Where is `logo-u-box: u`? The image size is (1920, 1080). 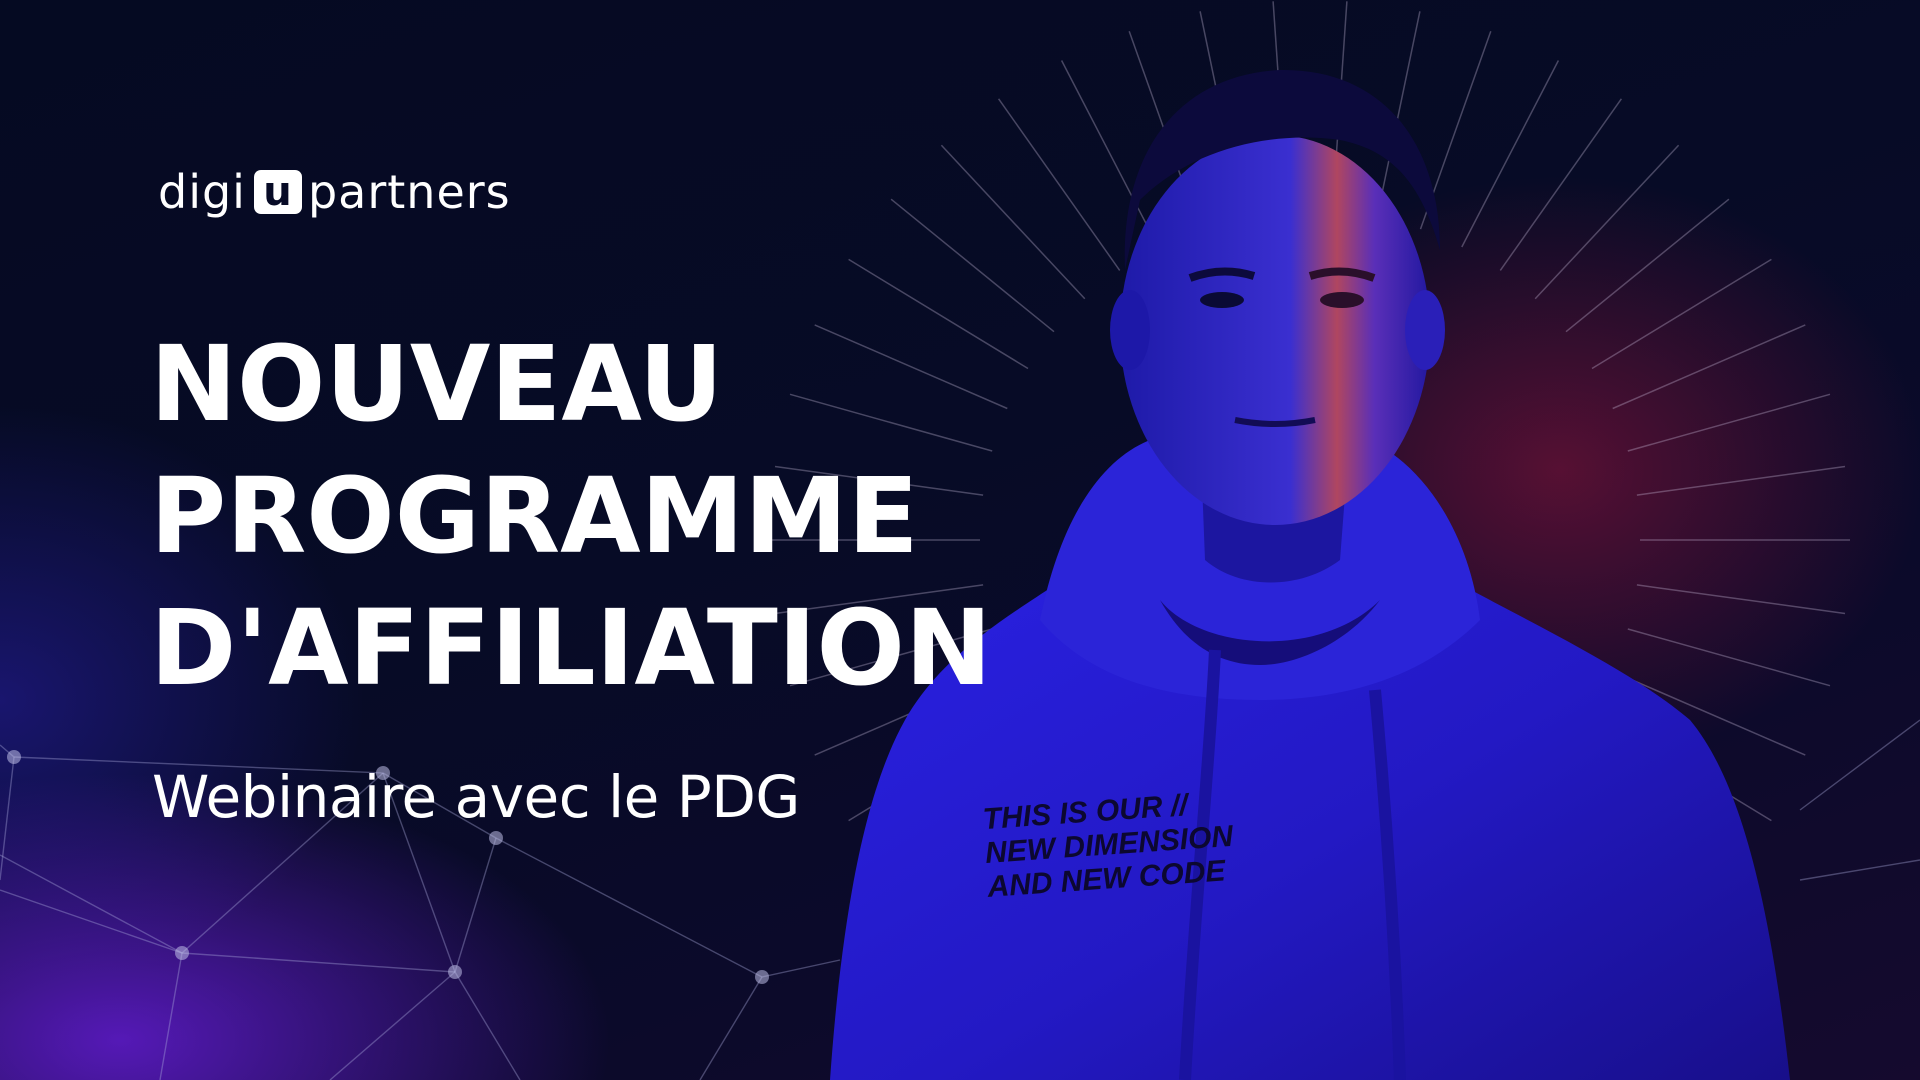
logo-u-box: u is located at coordinates (277, 192).